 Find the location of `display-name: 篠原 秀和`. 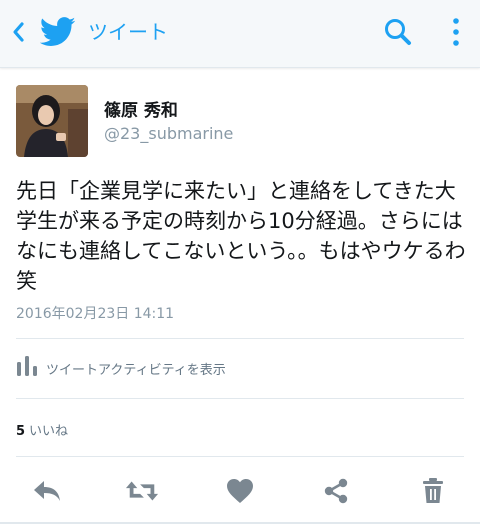

display-name: 篠原 秀和 is located at coordinates (141, 108).